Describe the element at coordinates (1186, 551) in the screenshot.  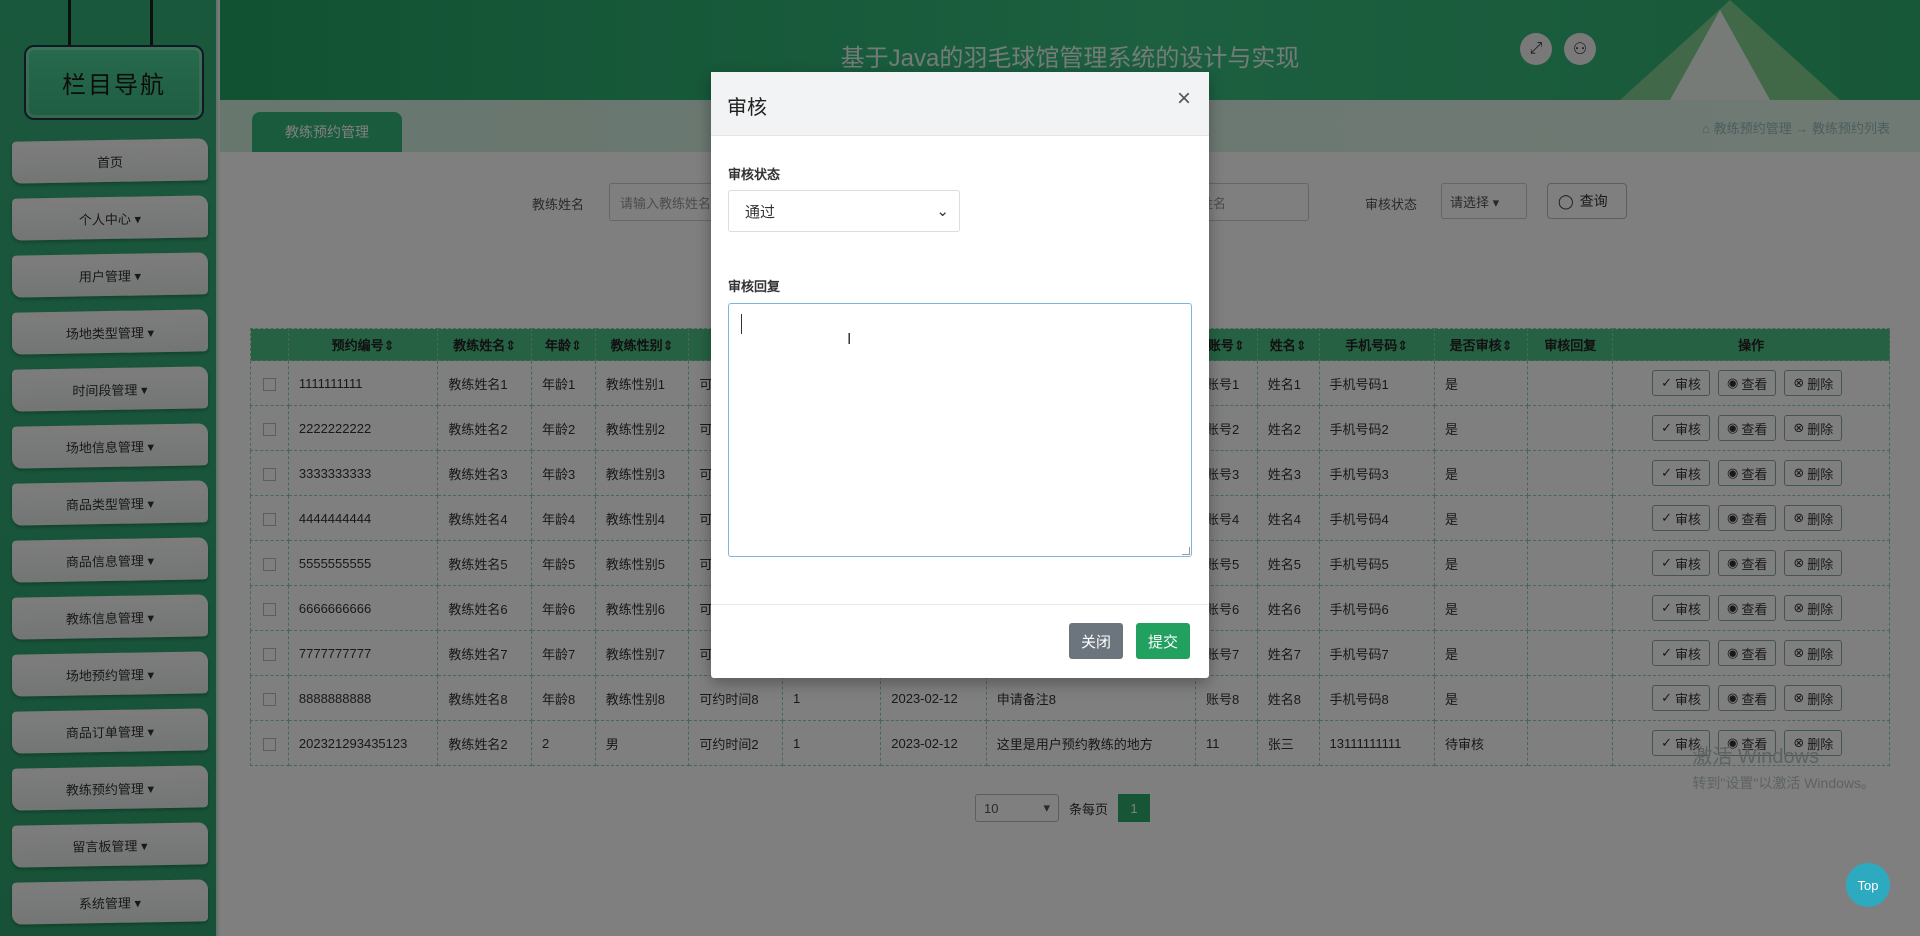
I see `resize-handle` at that location.